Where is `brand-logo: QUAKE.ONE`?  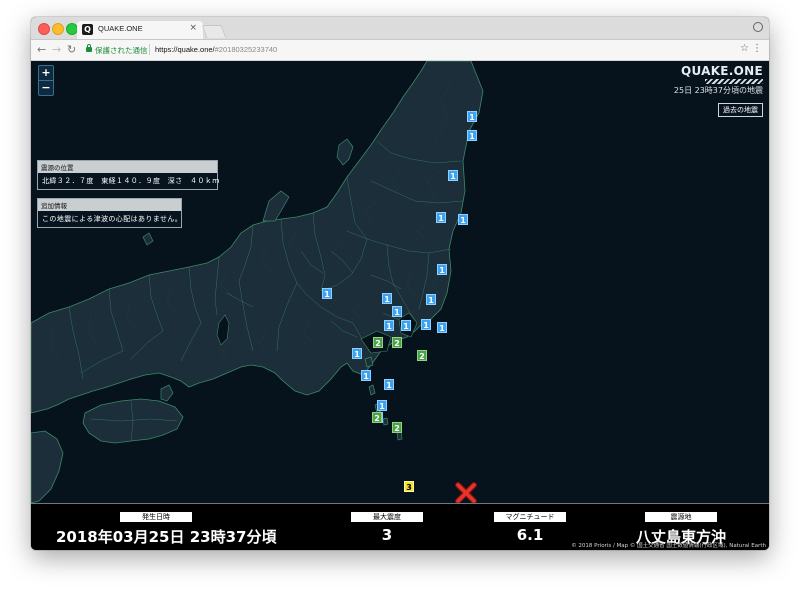 brand-logo: QUAKE.ONE is located at coordinates (721, 71).